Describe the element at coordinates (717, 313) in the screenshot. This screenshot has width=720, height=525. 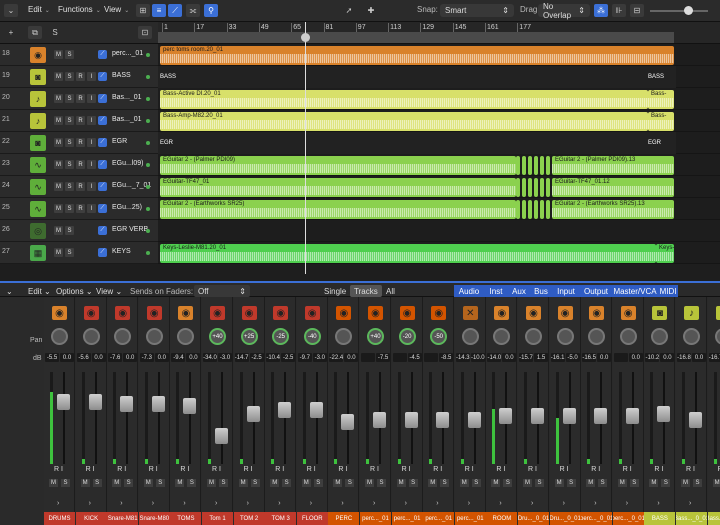
I see `guitar-icon: ♪` at that location.